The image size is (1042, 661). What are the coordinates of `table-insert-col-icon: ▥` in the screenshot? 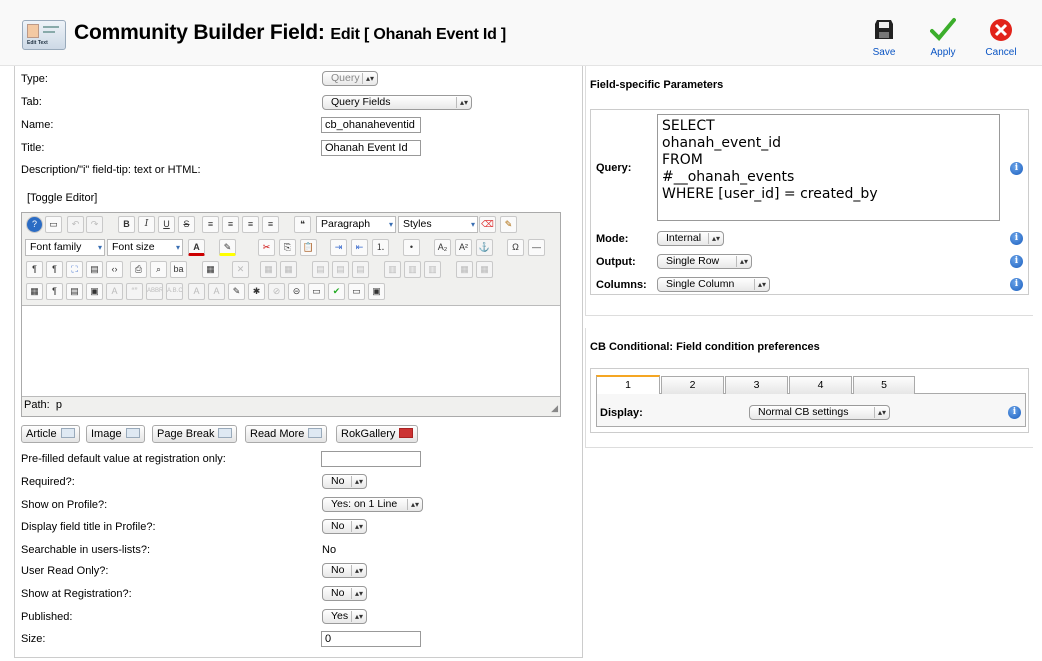 It's located at (392, 269).